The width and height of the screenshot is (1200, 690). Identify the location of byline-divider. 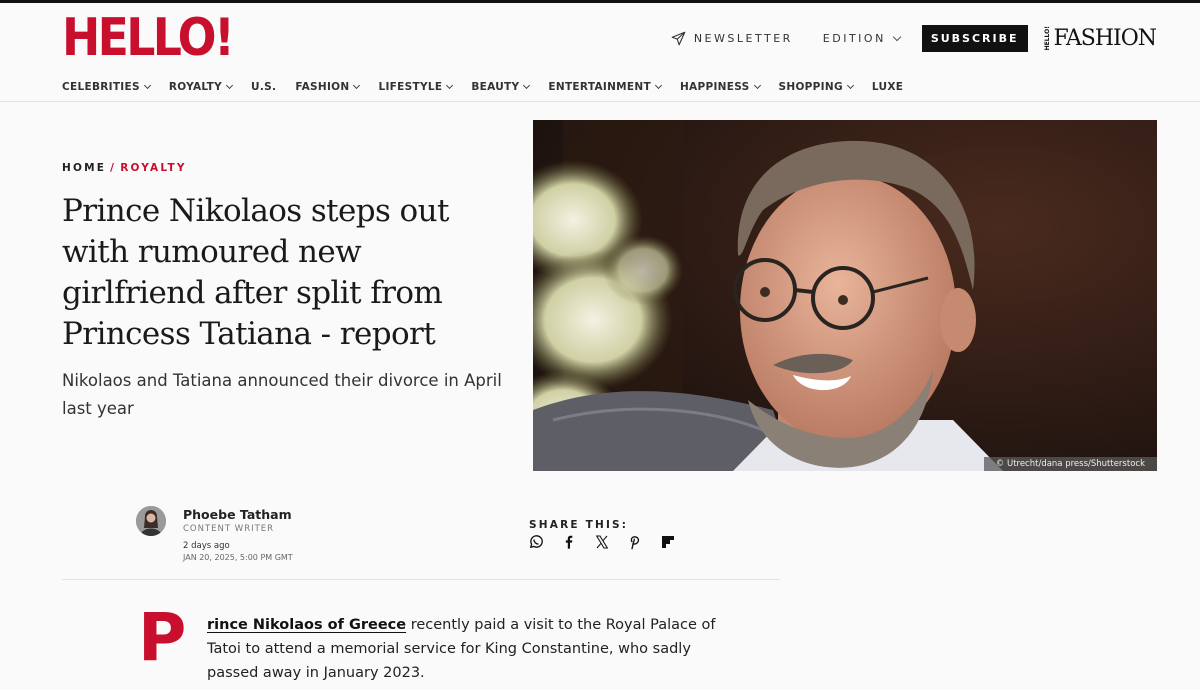
(421, 579).